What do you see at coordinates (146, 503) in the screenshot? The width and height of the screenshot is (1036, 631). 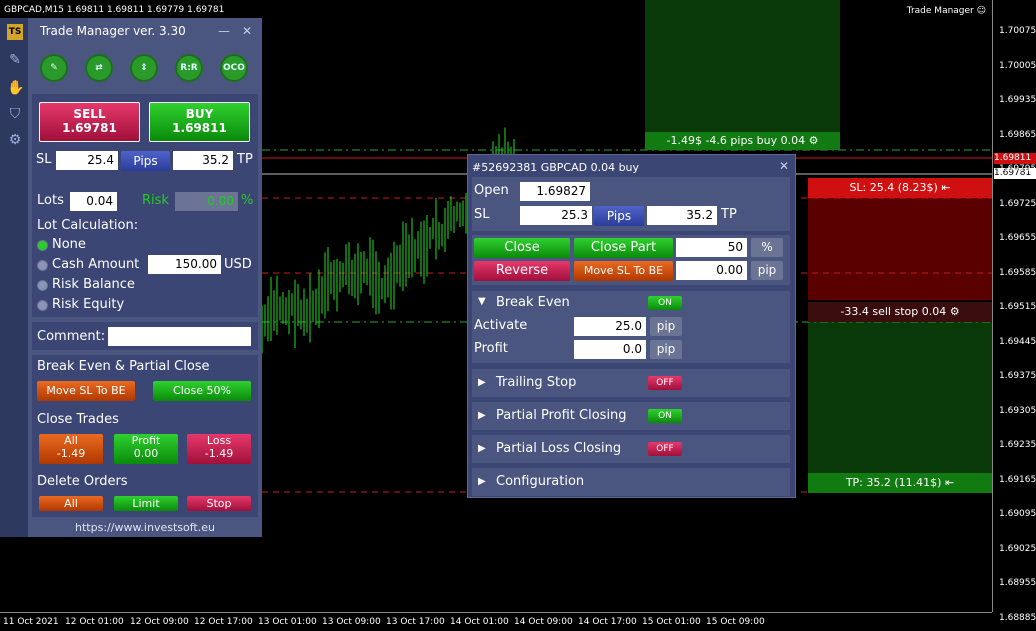 I see `delete-limit-button: Limit` at bounding box center [146, 503].